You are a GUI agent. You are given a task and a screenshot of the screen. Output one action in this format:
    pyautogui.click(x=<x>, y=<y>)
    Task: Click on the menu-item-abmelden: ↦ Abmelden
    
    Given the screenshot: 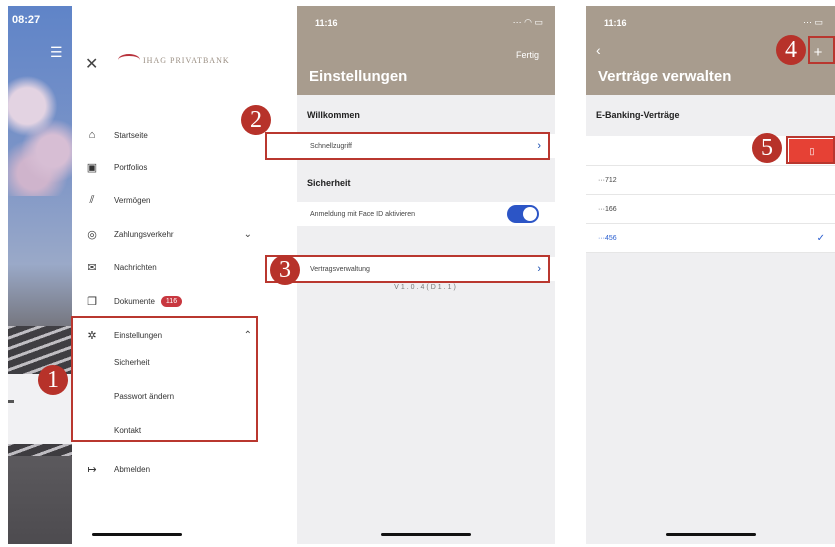 What is the action you would take?
    pyautogui.click(x=166, y=469)
    